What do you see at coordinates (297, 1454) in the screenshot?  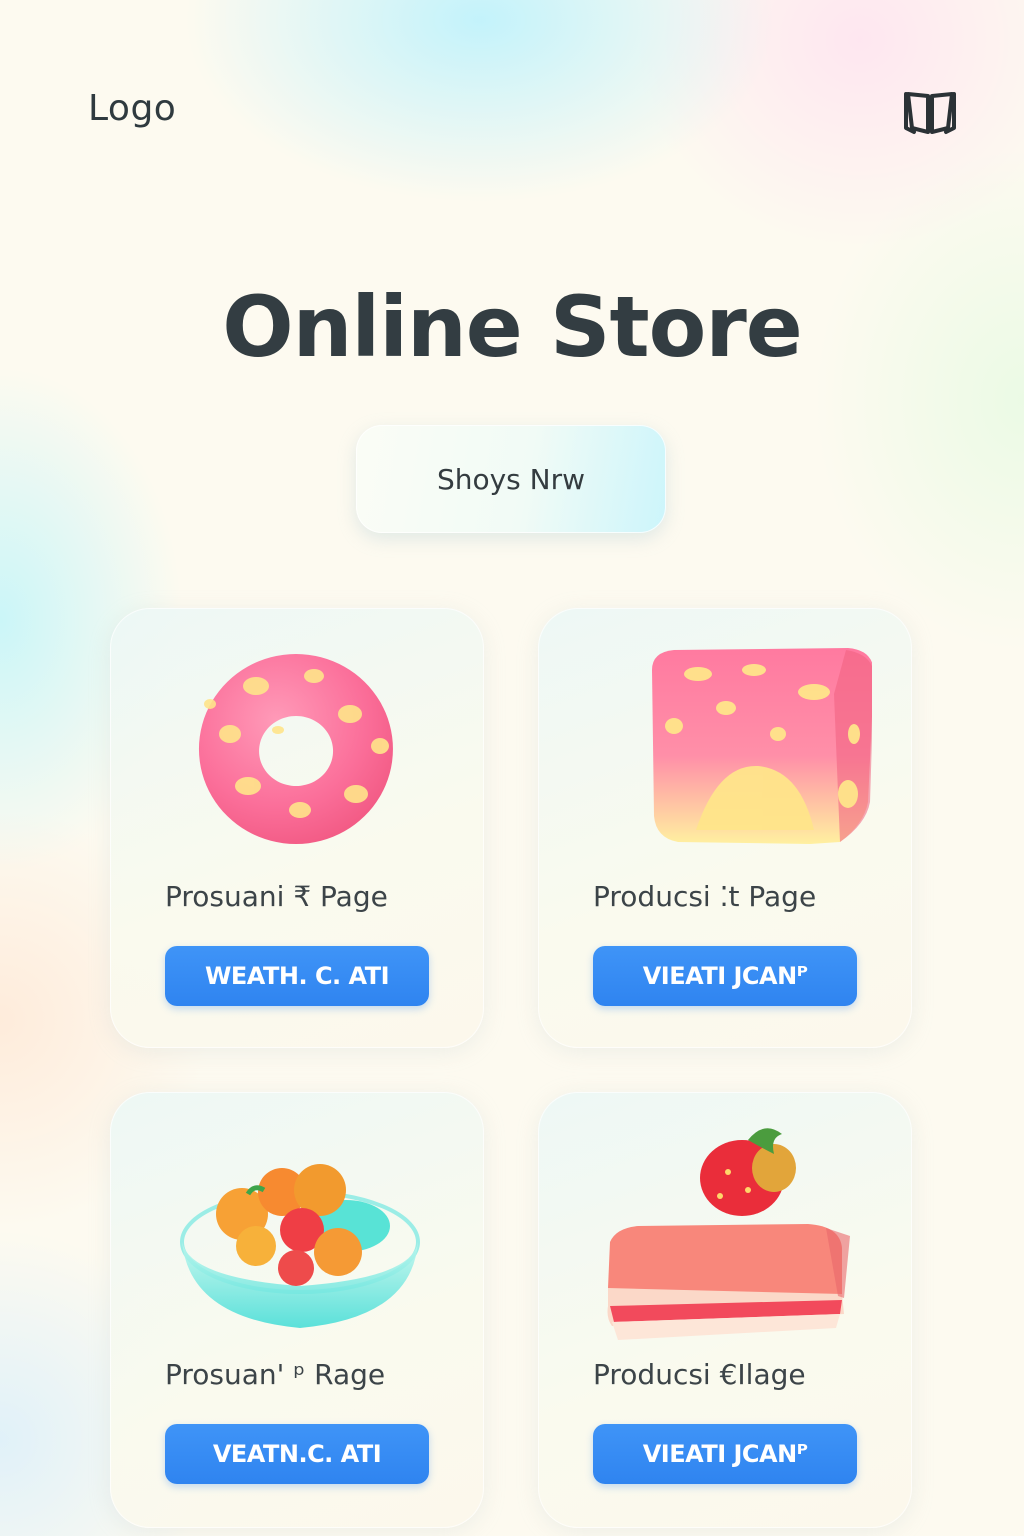 I see `view-cart-button: VEATN.C. ATI` at bounding box center [297, 1454].